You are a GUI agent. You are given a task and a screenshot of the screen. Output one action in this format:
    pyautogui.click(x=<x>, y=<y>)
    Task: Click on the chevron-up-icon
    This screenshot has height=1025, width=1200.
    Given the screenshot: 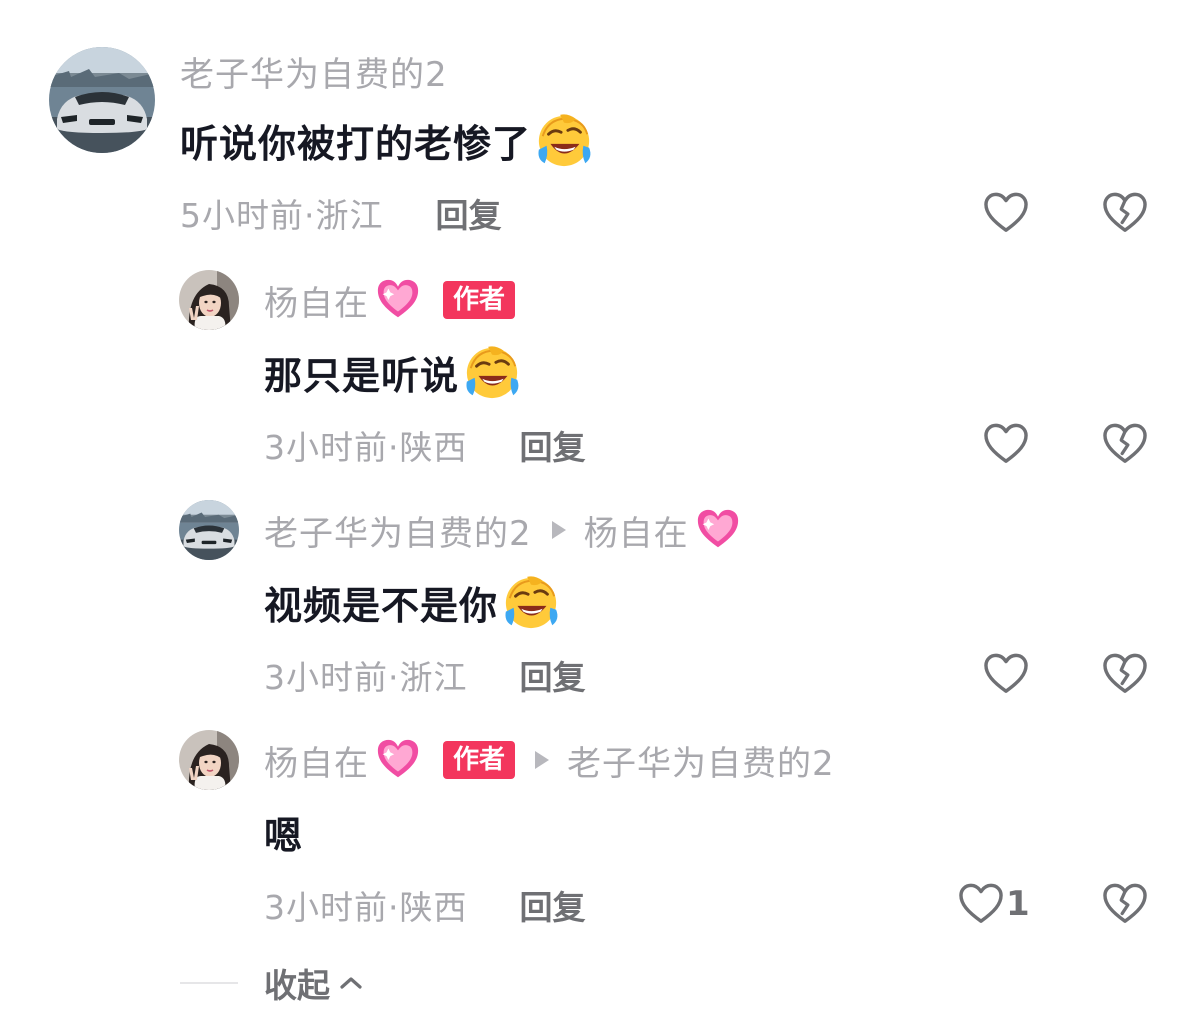 What is the action you would take?
    pyautogui.click(x=351, y=983)
    